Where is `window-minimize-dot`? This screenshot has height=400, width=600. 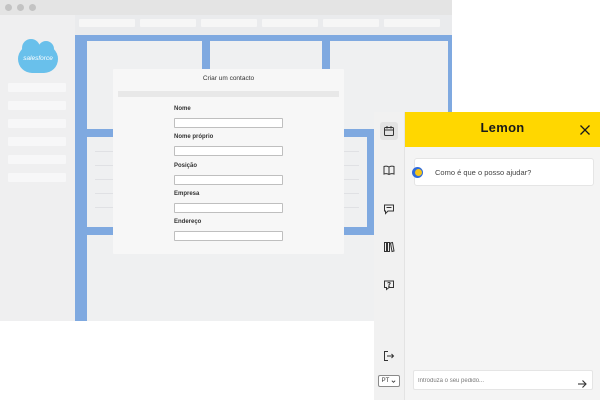 window-minimize-dot is located at coordinates (20, 7).